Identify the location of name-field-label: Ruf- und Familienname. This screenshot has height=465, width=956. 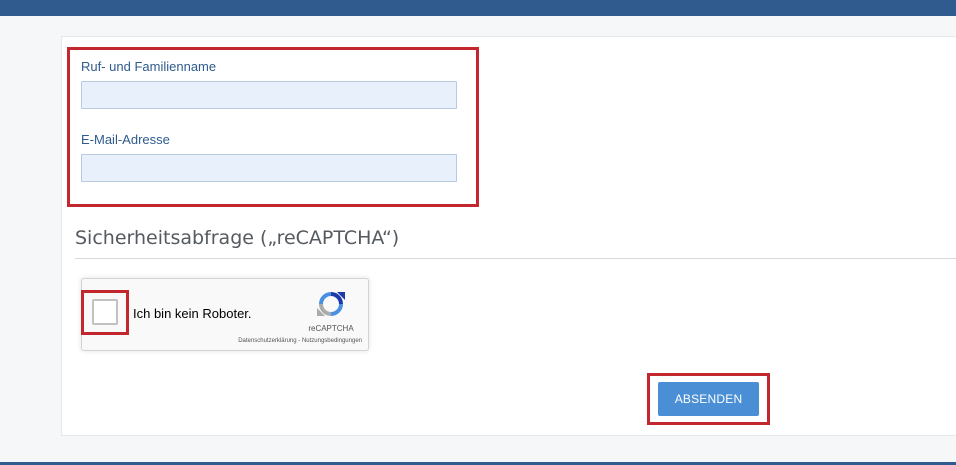
(149, 66).